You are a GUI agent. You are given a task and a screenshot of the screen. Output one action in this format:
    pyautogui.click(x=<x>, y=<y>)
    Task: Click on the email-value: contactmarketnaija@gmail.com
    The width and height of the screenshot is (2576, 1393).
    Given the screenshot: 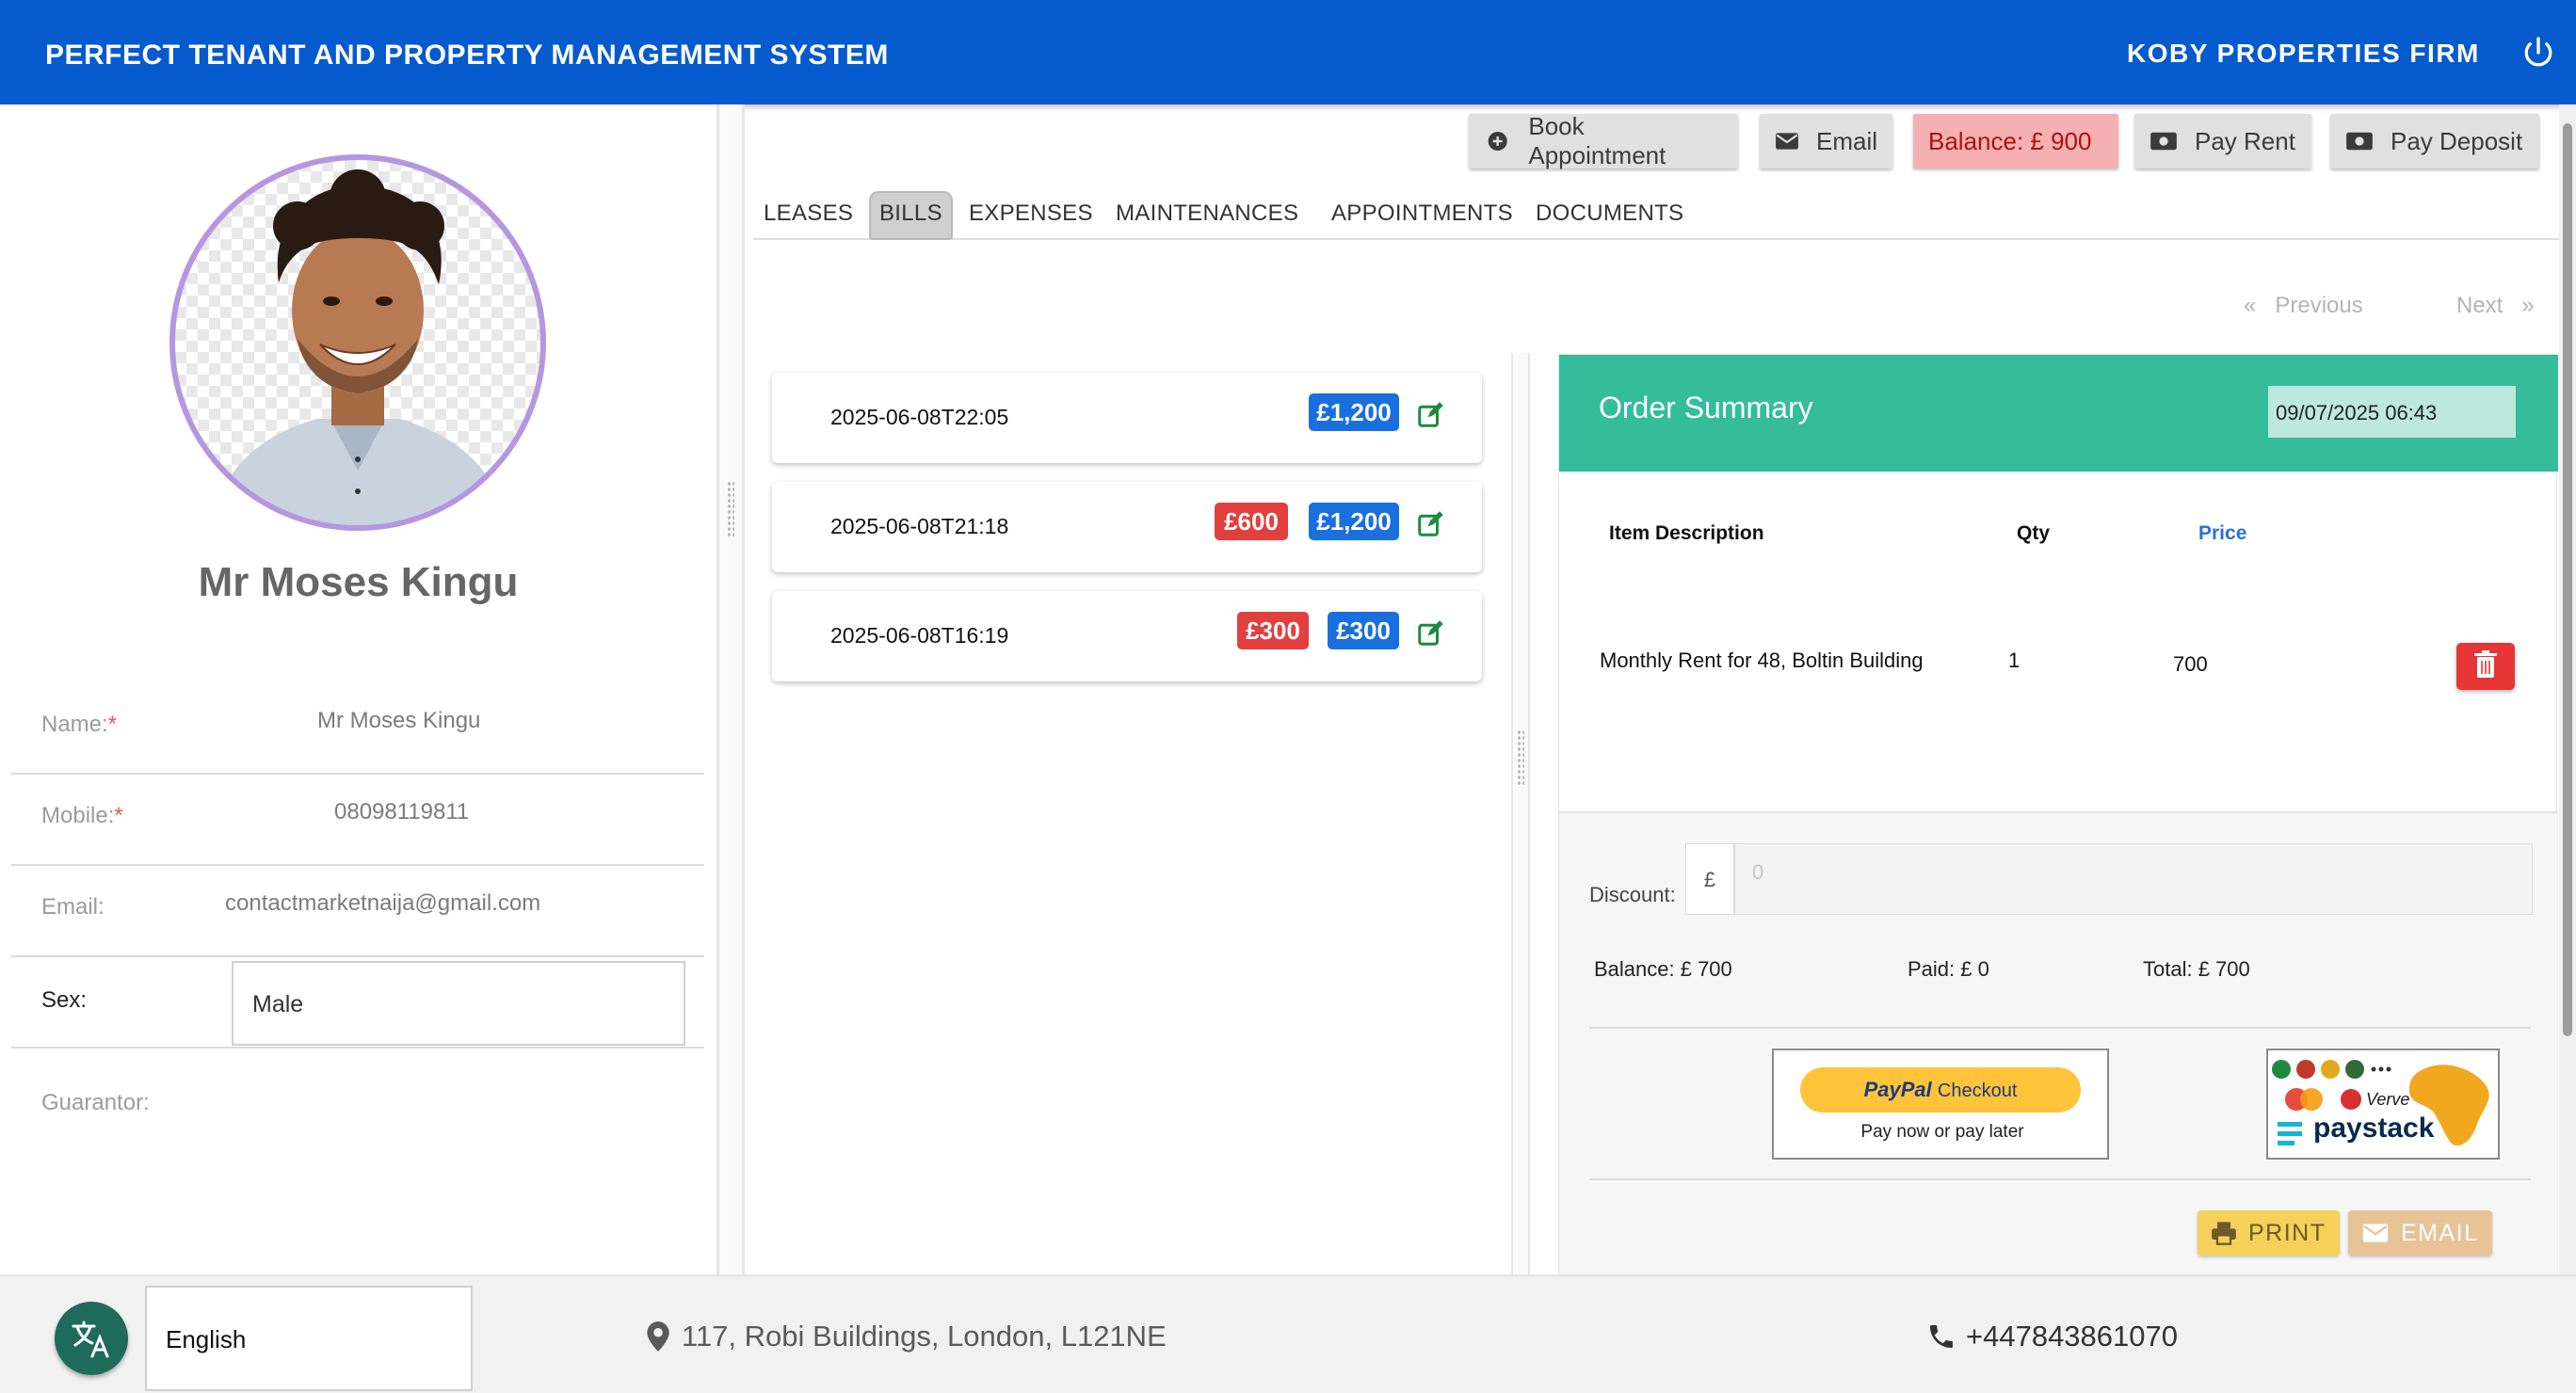 What is the action you would take?
    pyautogui.click(x=382, y=903)
    